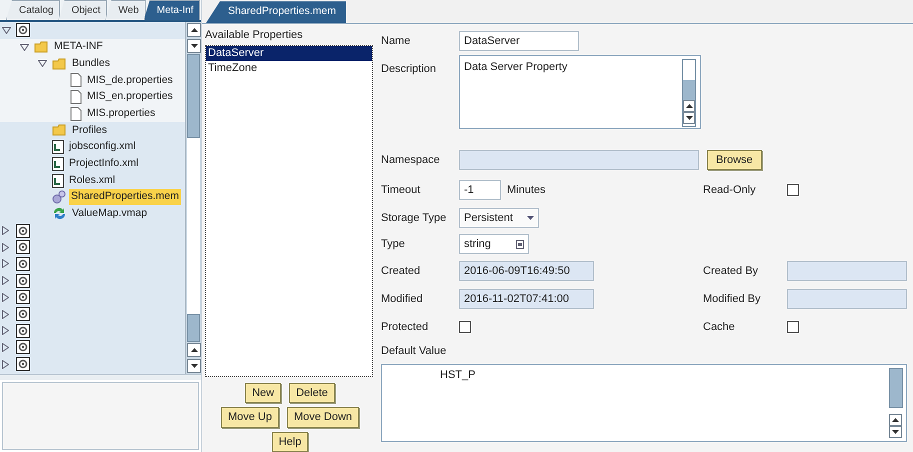  I want to click on field-label: Name, so click(396, 41).